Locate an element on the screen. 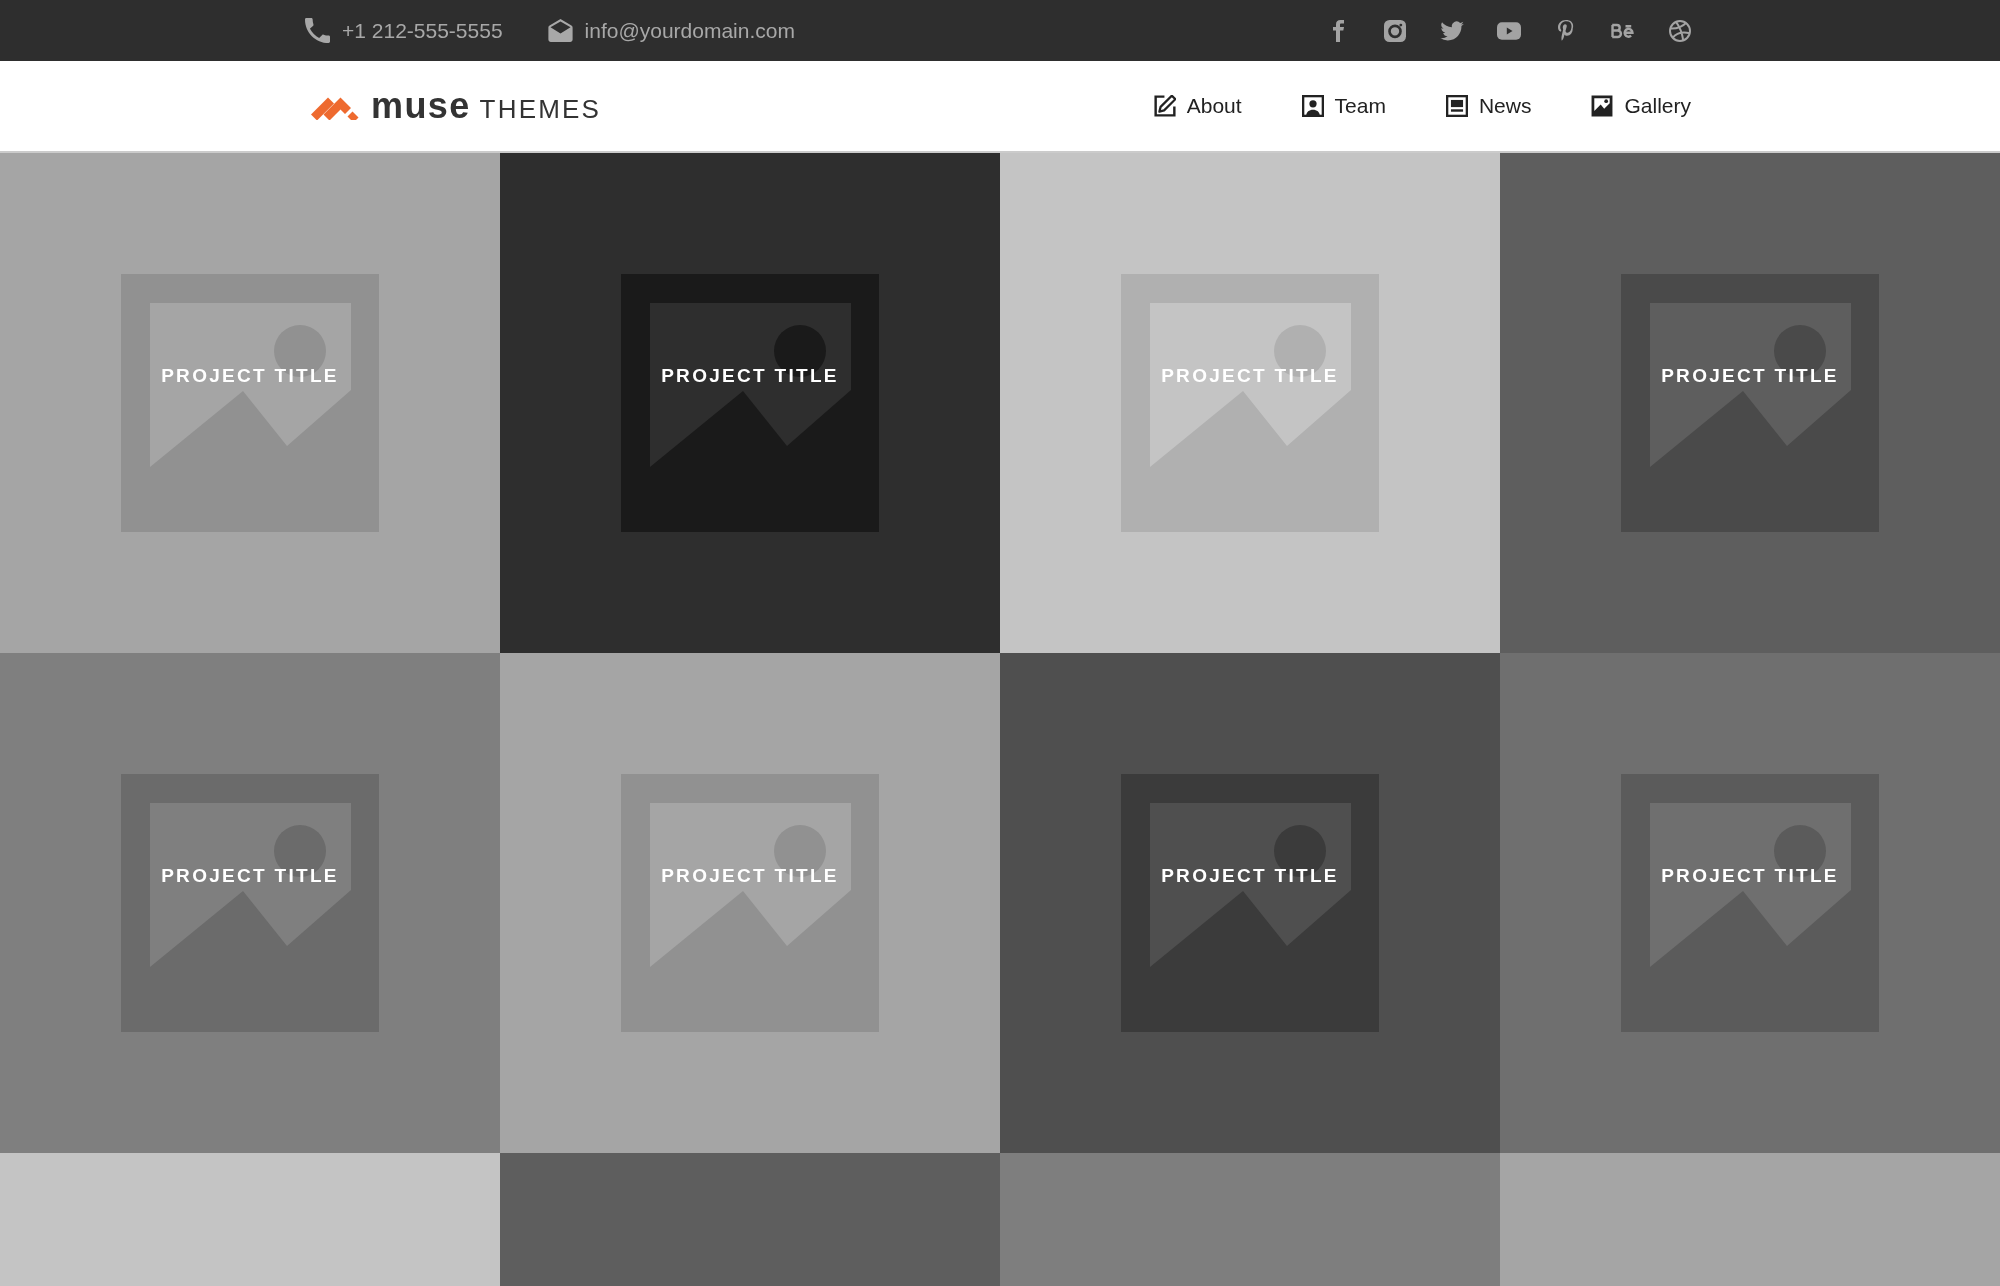  pinterest-icon is located at coordinates (1566, 30).